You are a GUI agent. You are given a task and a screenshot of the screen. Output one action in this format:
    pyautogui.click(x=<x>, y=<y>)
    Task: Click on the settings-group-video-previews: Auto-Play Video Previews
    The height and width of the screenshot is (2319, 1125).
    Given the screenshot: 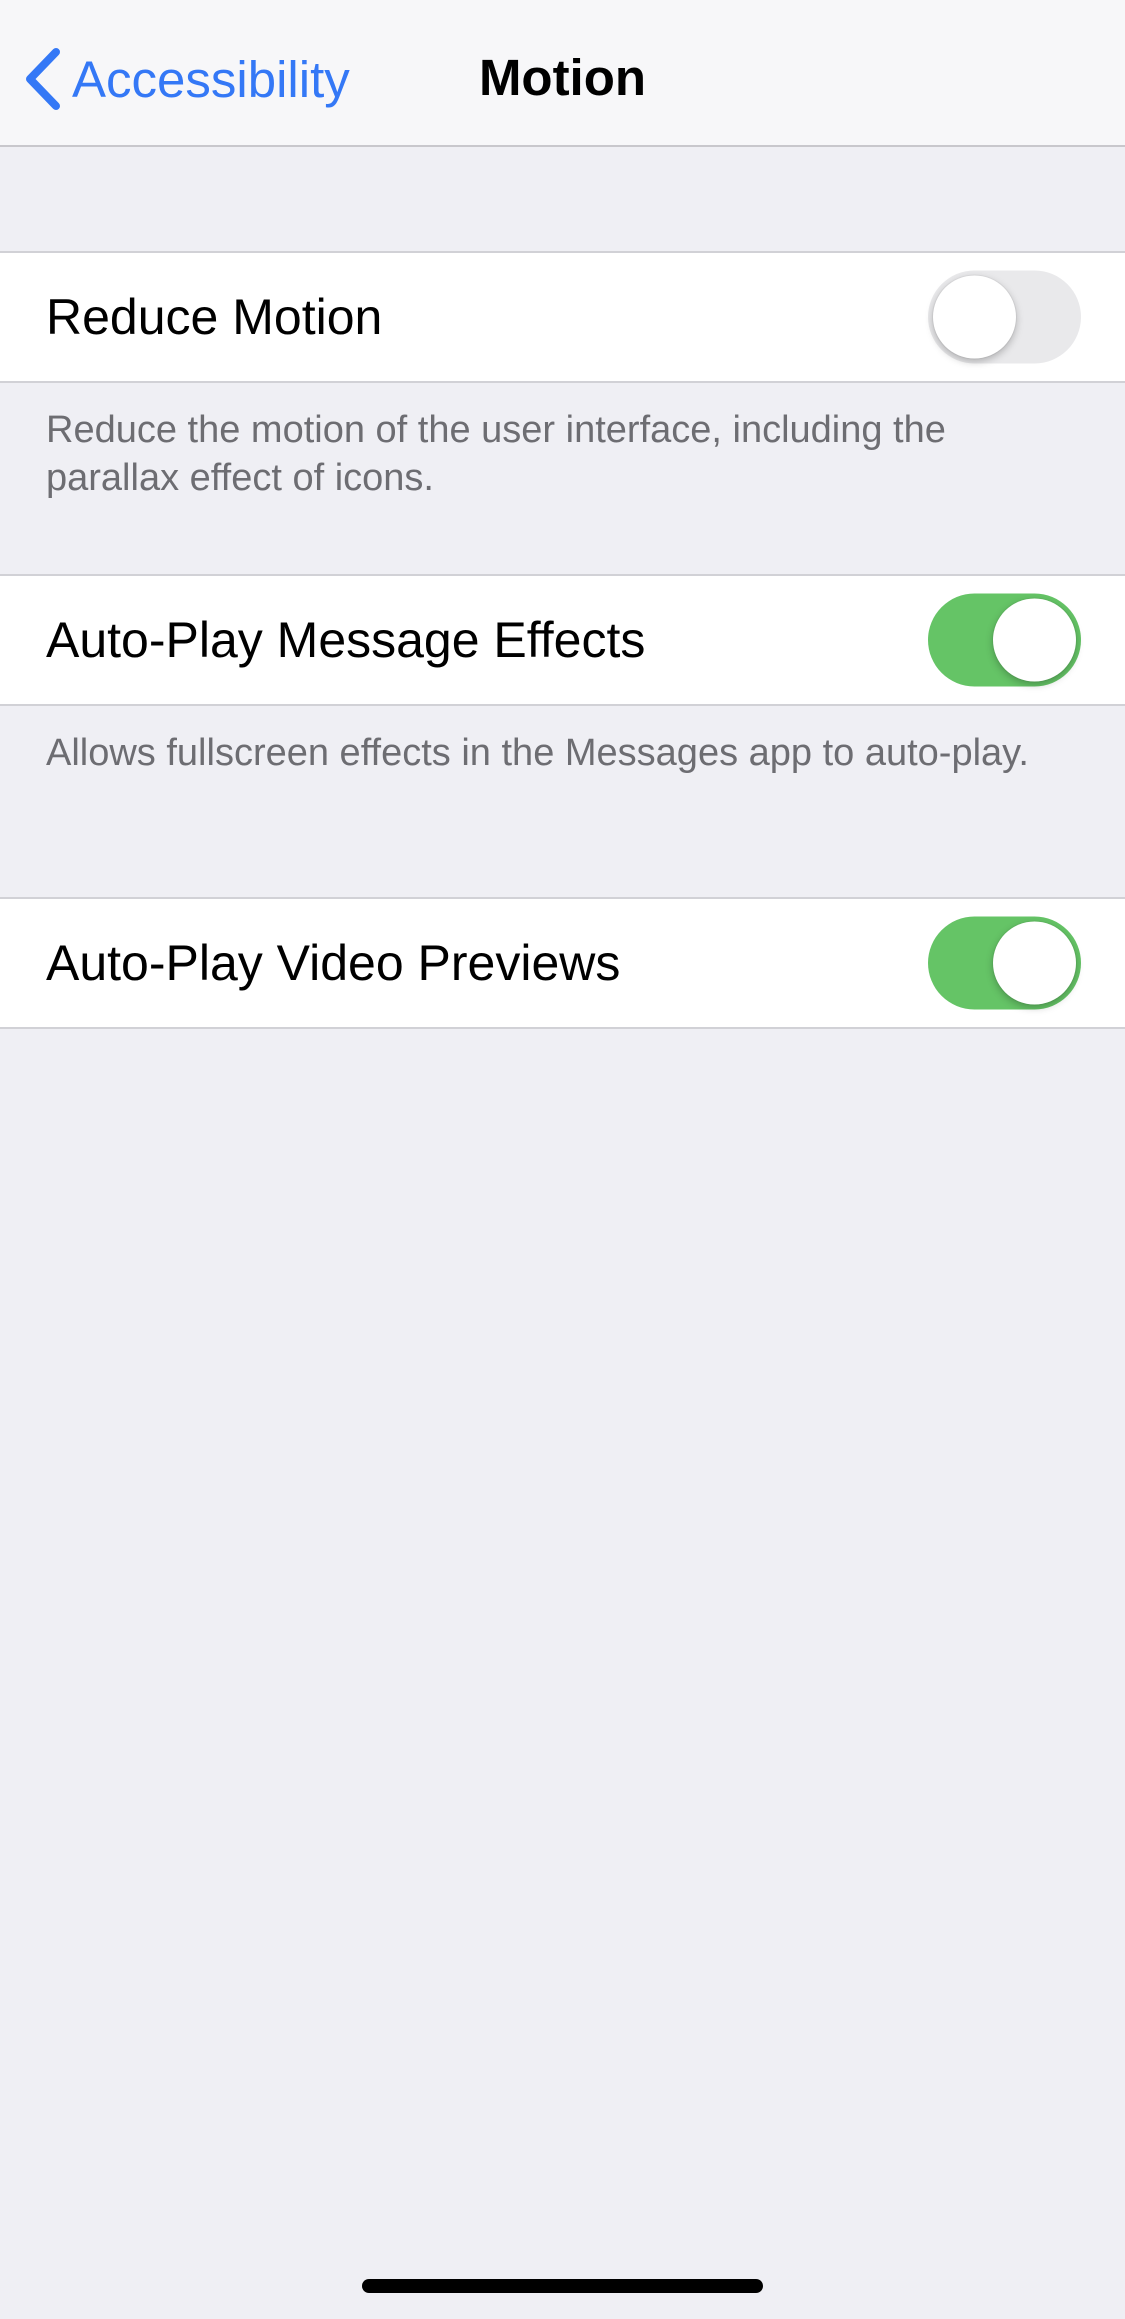 What is the action you would take?
    pyautogui.click(x=562, y=963)
    